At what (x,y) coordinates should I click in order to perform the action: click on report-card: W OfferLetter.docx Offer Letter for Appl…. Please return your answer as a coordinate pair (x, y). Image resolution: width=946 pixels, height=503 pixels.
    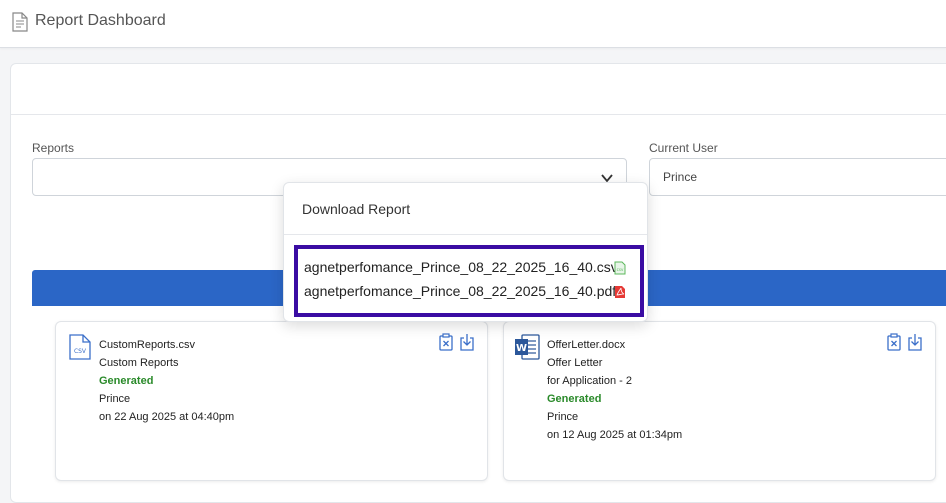
    Looking at the image, I should click on (719, 401).